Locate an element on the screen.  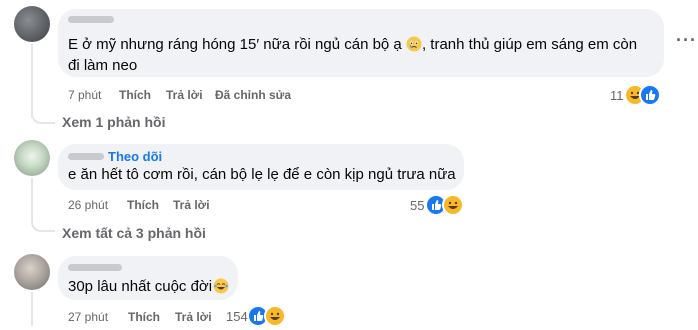
view-replies-link: Xem tất cả 3 phản hồi is located at coordinates (134, 233).